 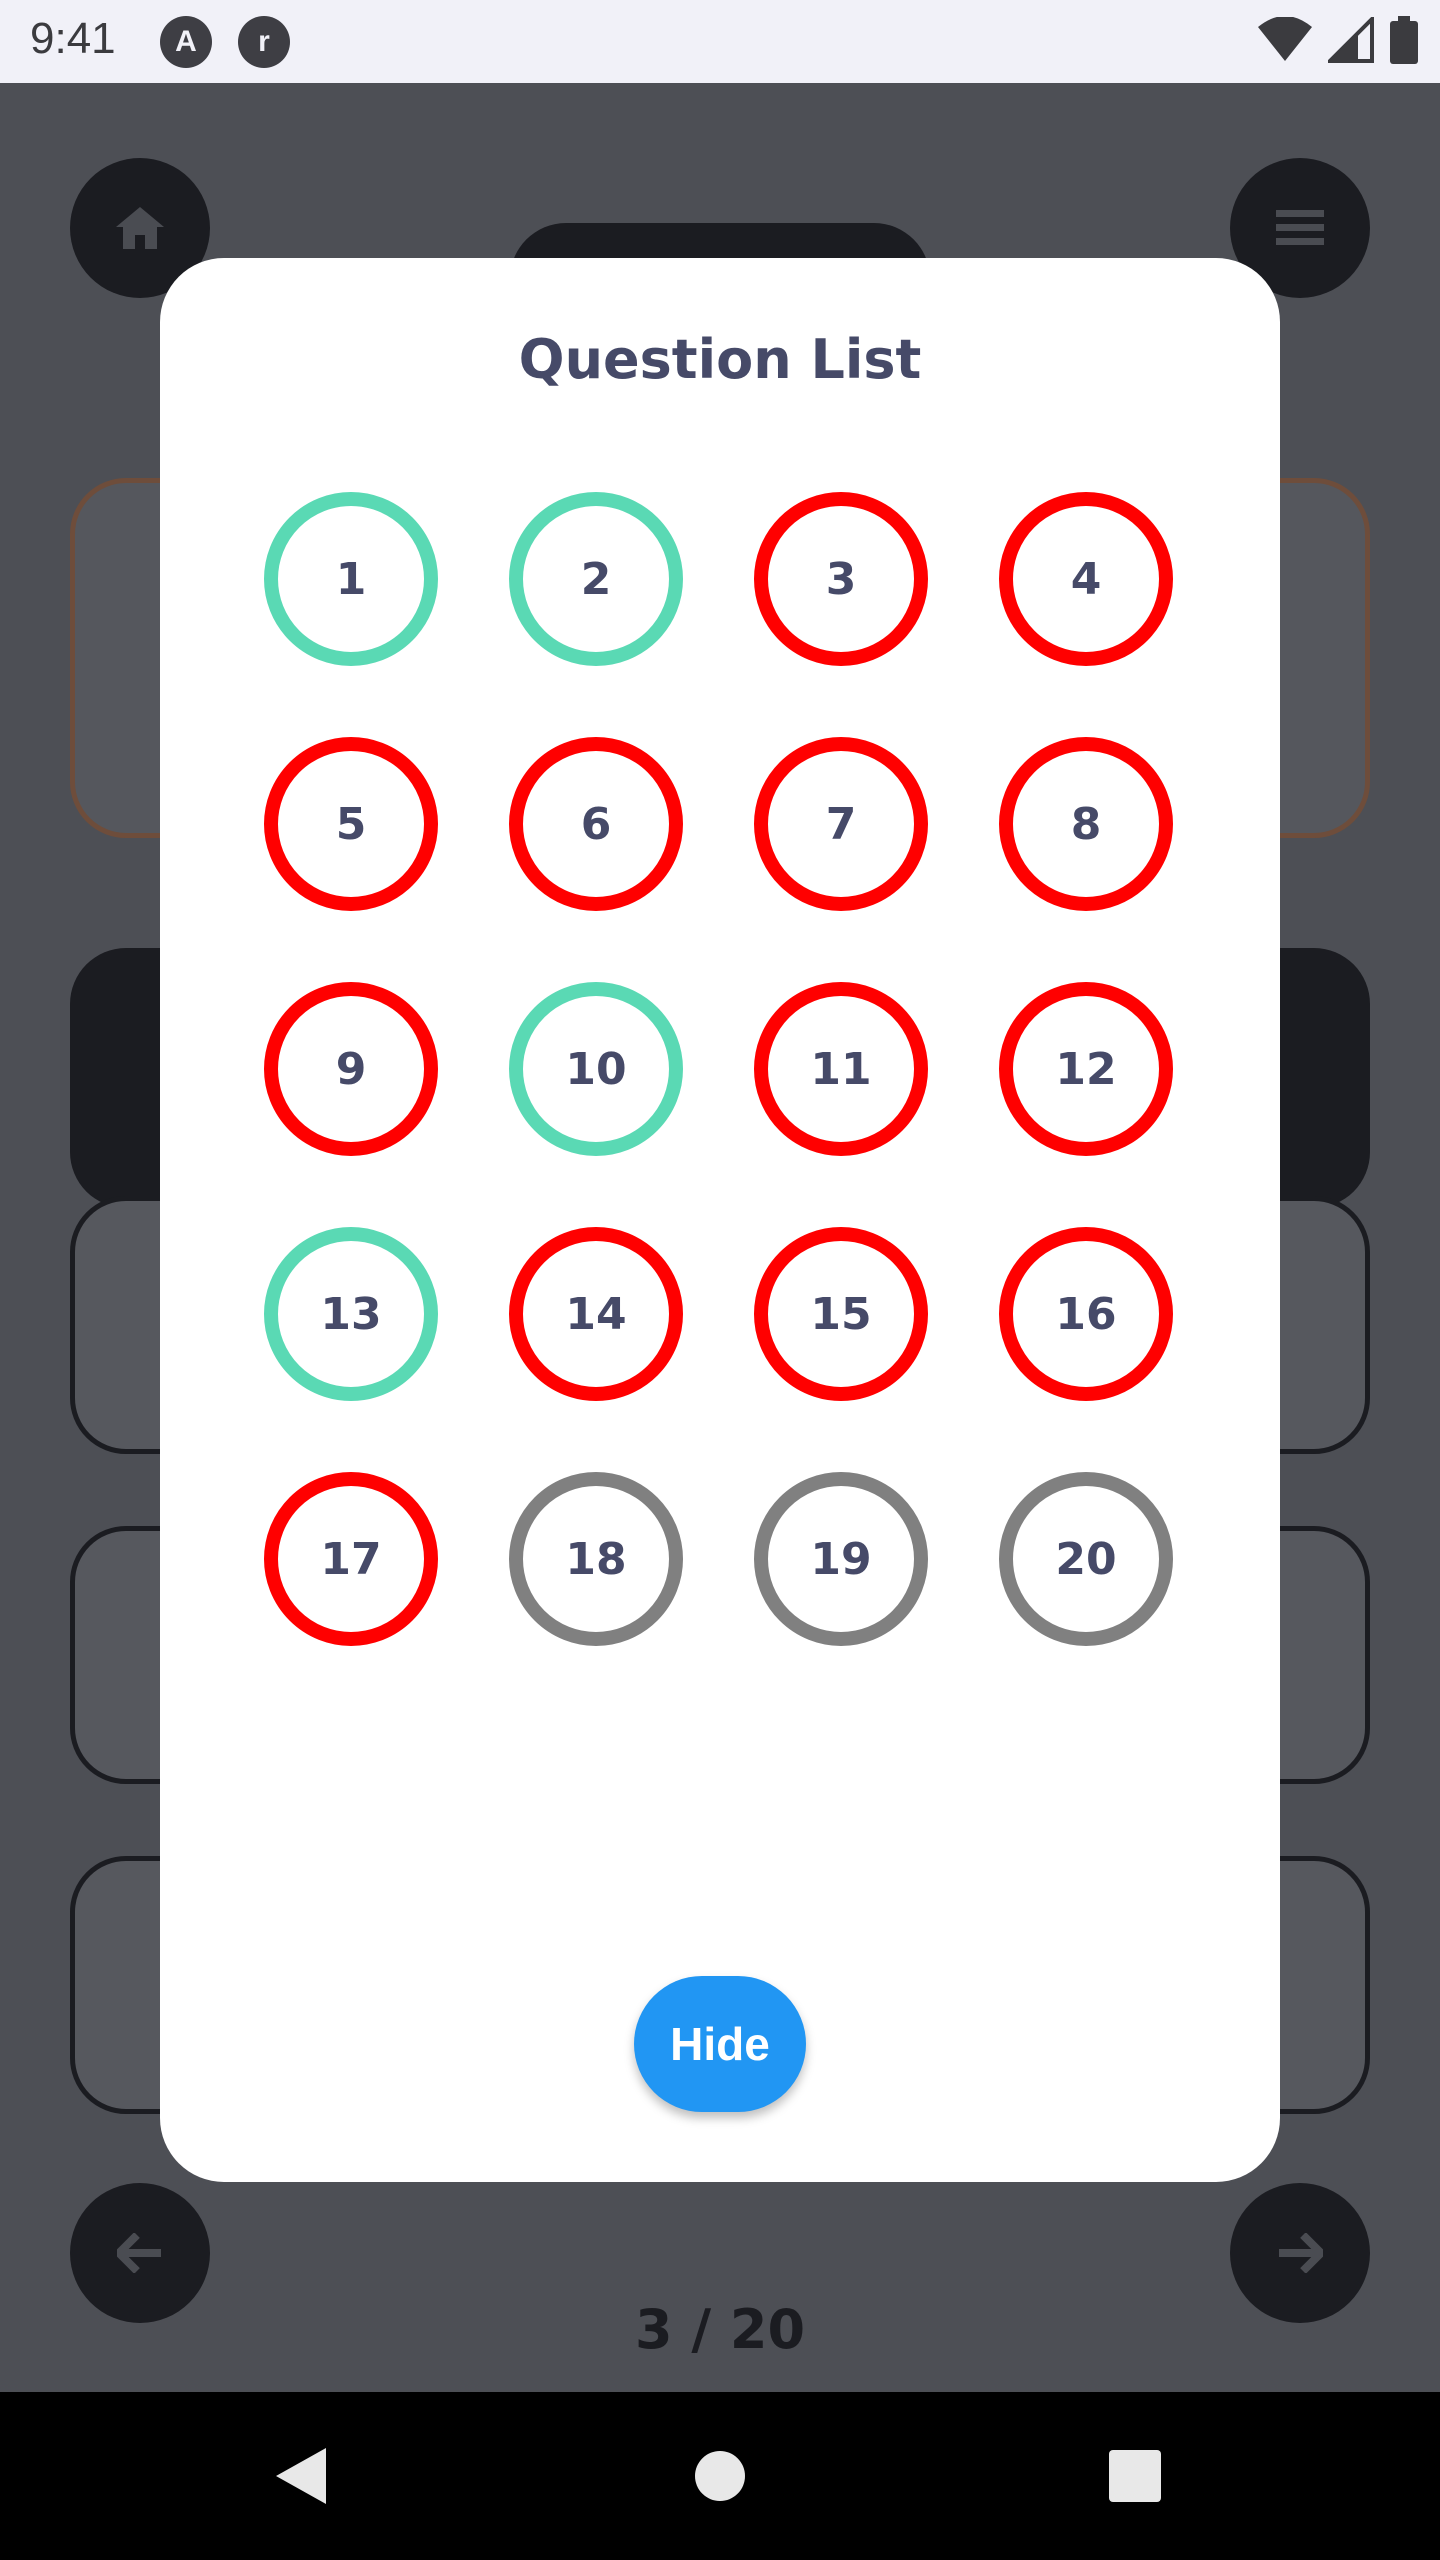 I want to click on nav-back-button, so click(x=300, y=2476).